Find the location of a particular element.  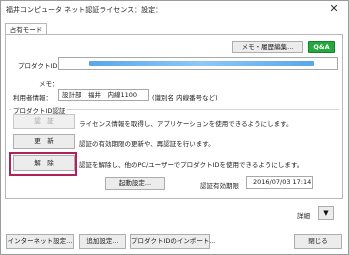

detail-expand-button: ▼ is located at coordinates (326, 213).